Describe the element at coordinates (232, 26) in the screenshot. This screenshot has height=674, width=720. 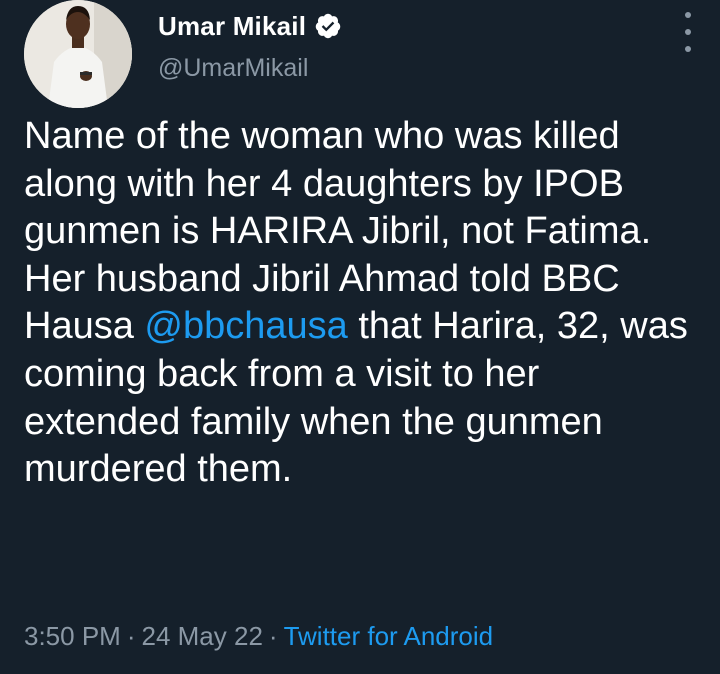
I see `author-display-name: Umar Mikail` at that location.